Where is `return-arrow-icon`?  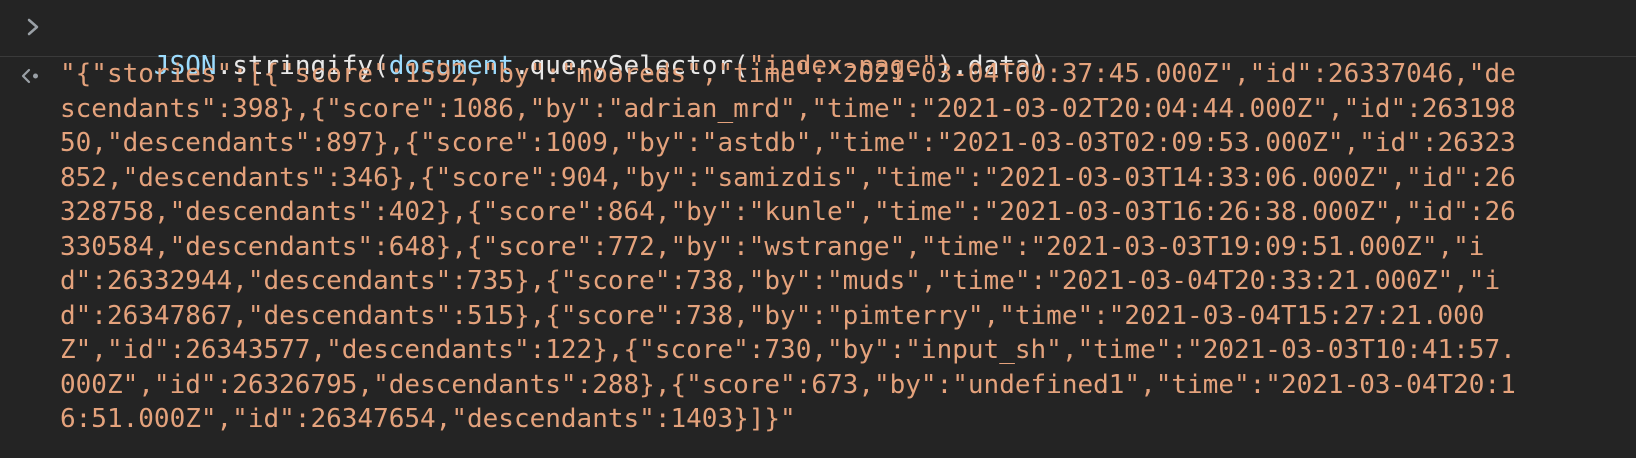
return-arrow-icon is located at coordinates (29, 76).